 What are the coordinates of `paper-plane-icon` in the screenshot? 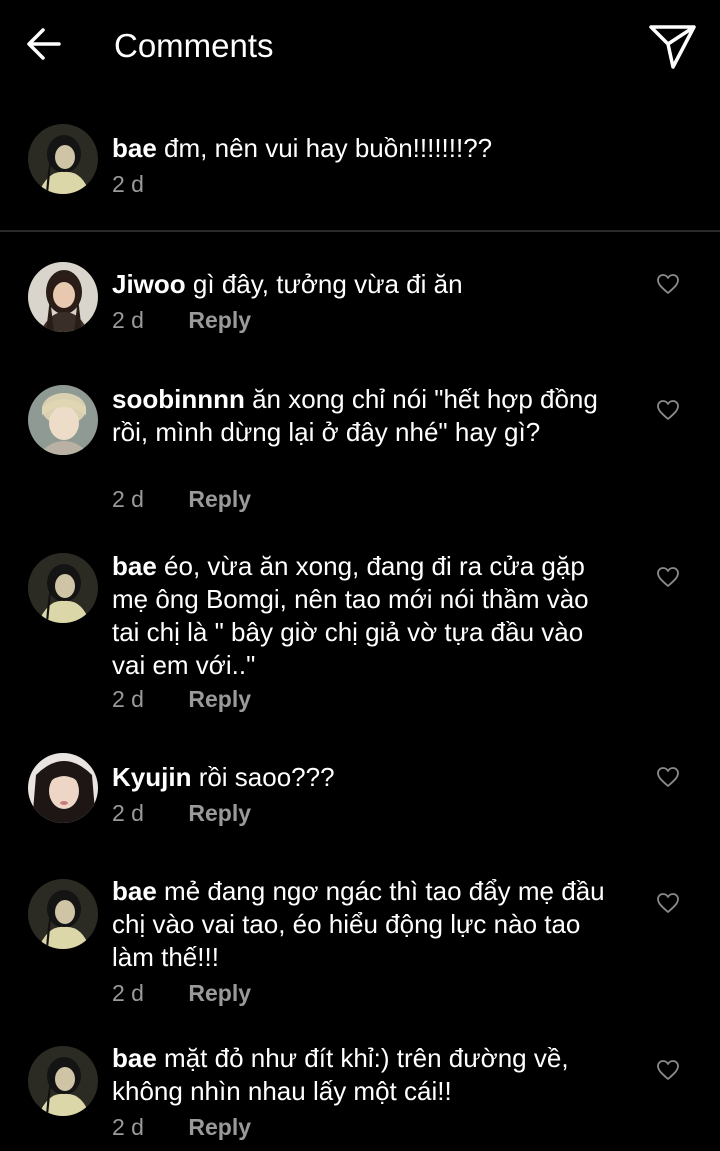 It's located at (672, 47).